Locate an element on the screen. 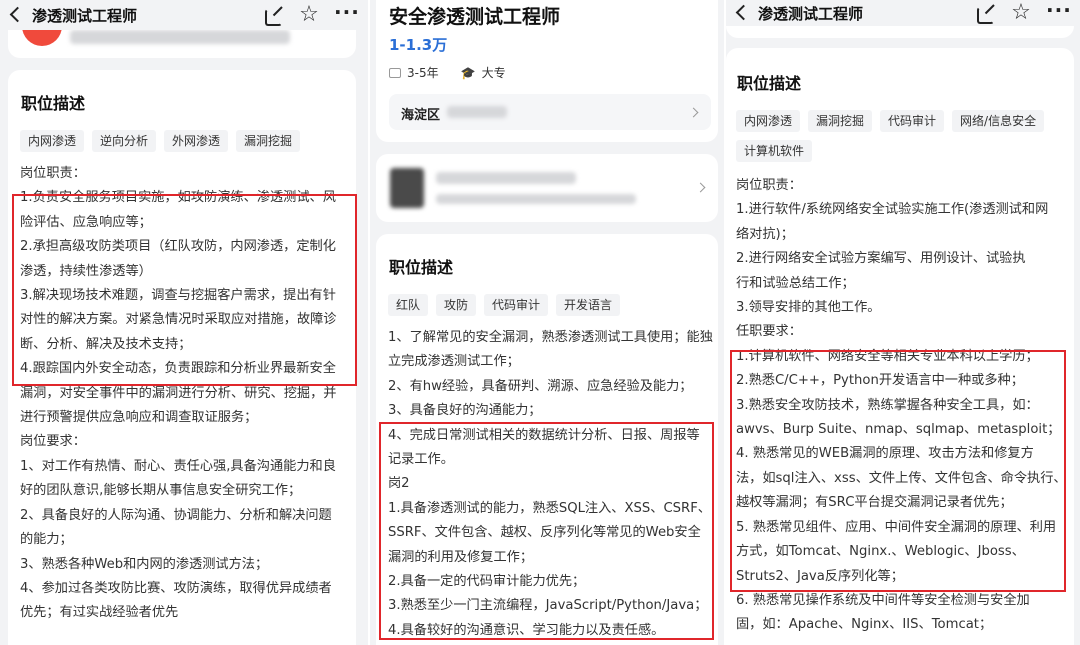 The height and width of the screenshot is (645, 1080). tag-list: 红队 攻防 代码审计 开发语言 is located at coordinates (548, 305).